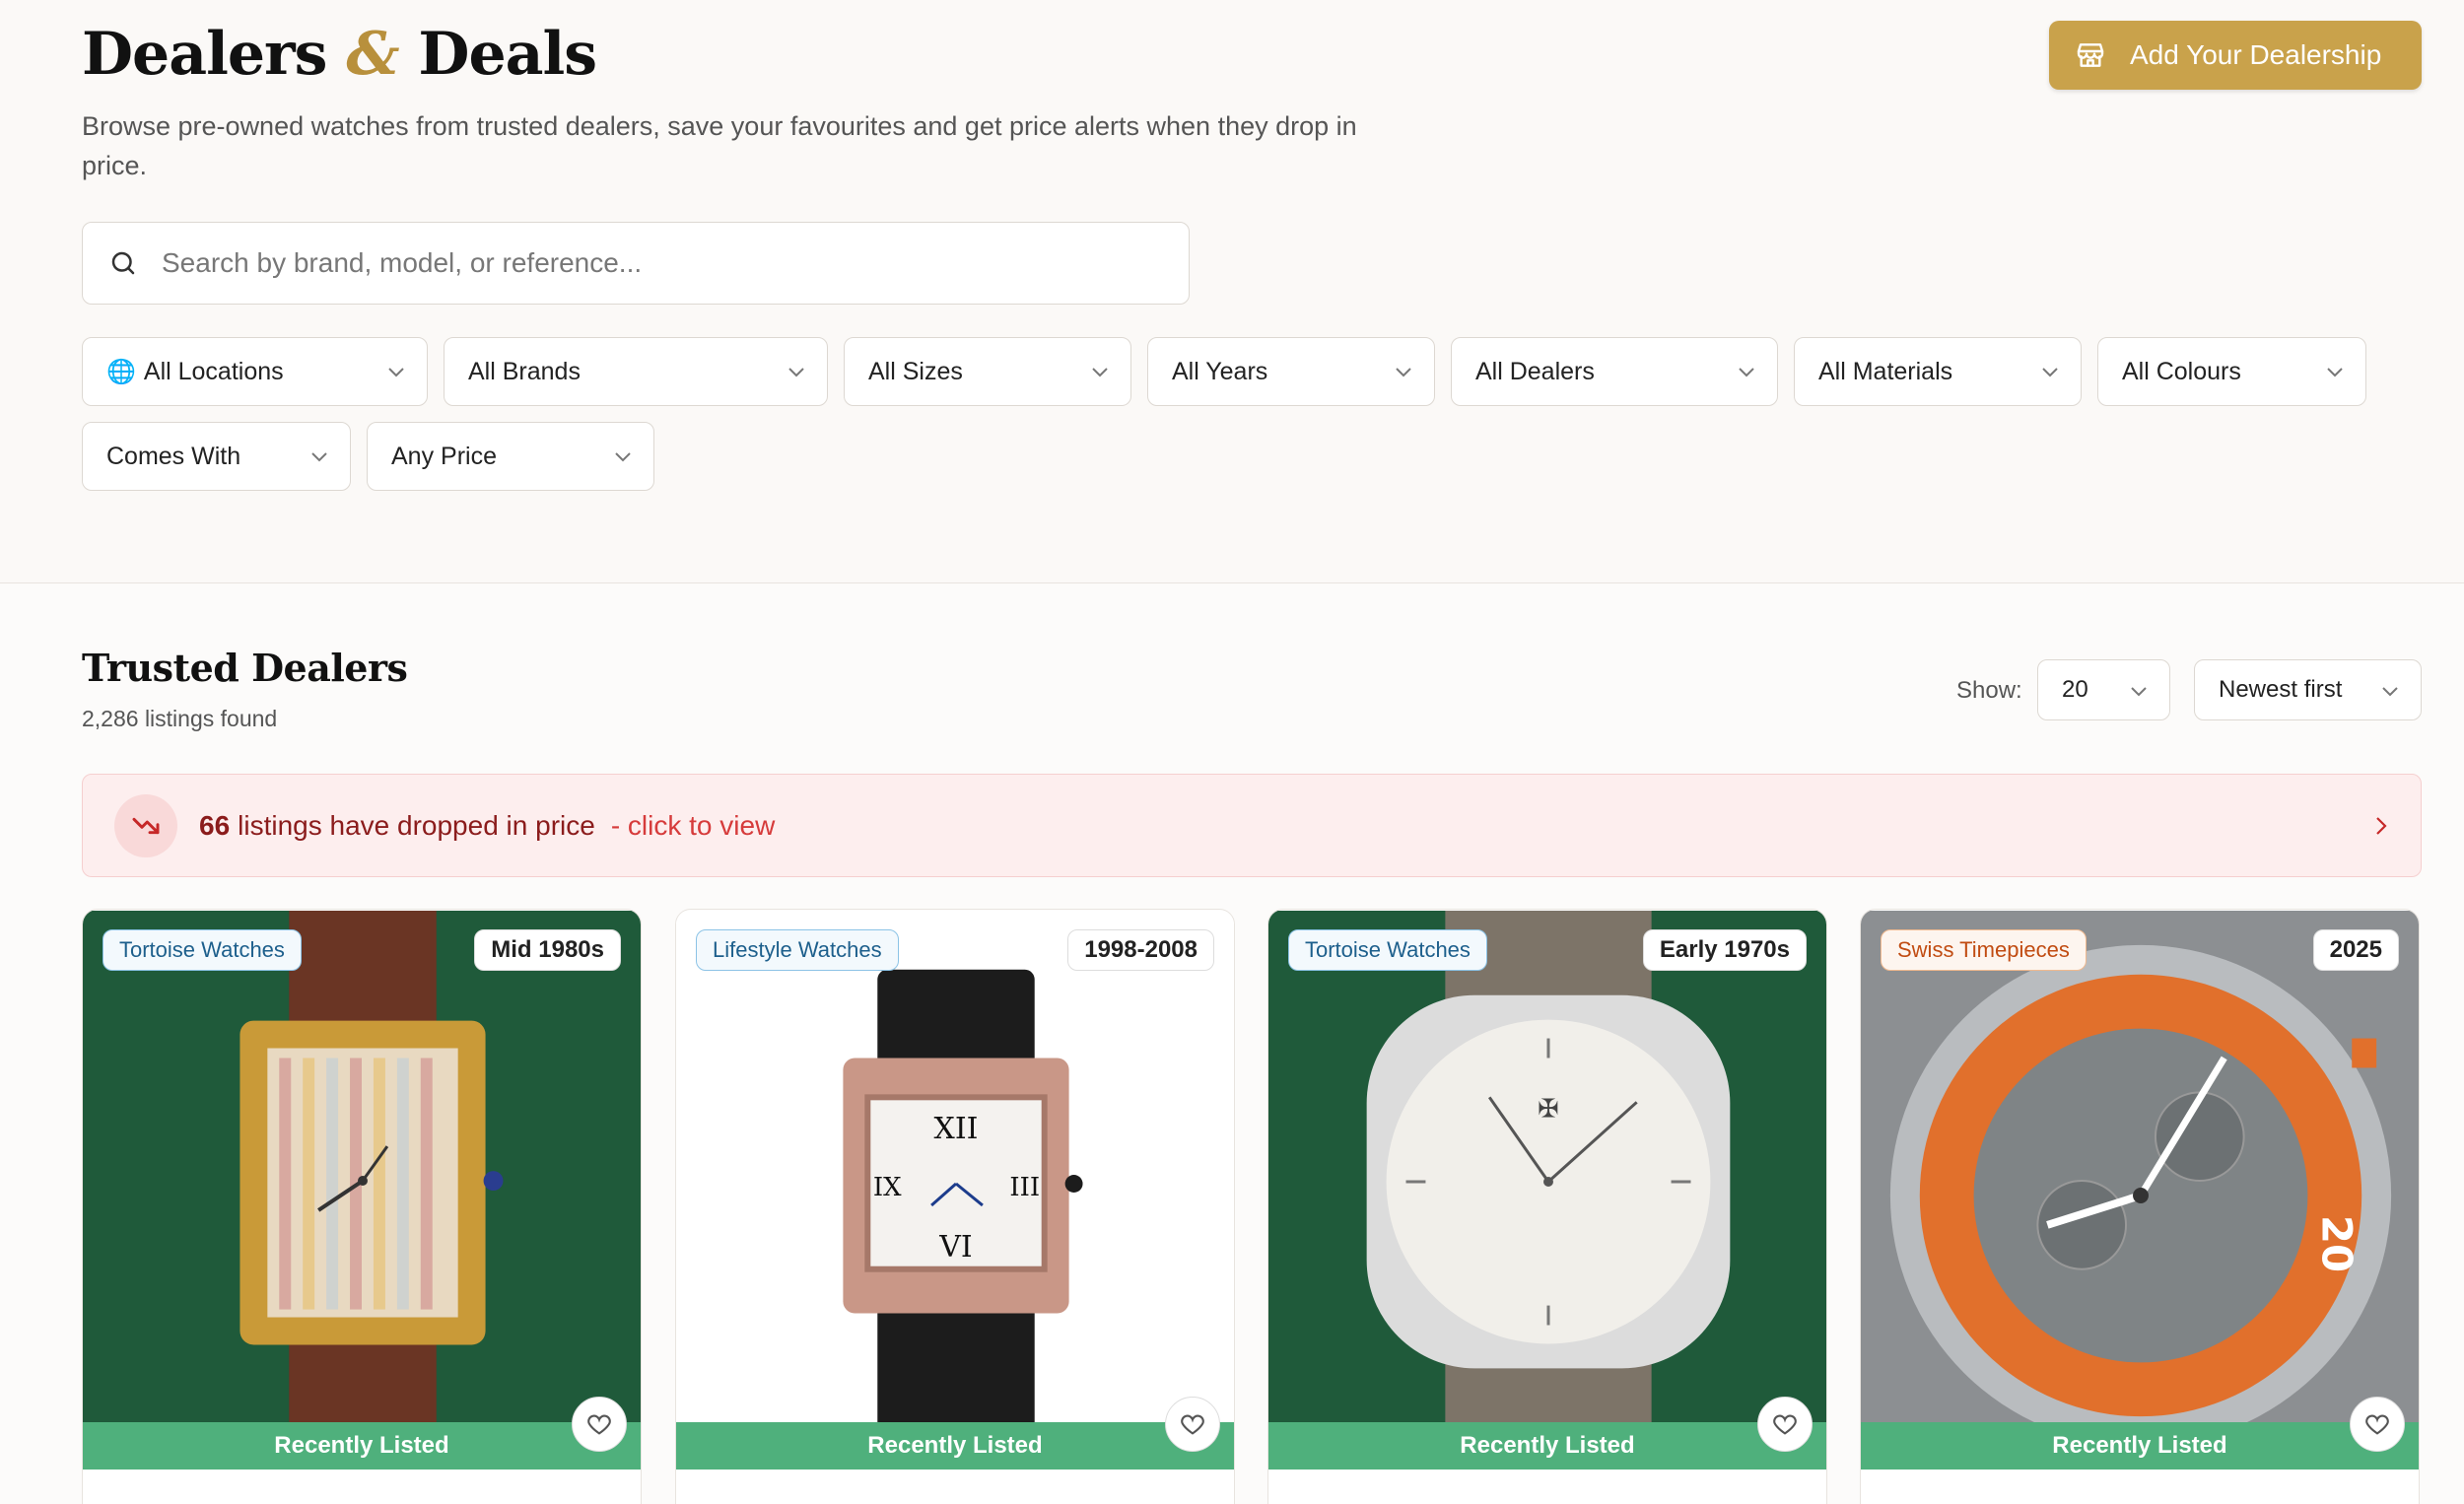  What do you see at coordinates (797, 950) in the screenshot?
I see `dealer-badge: Lifestyle Watches` at bounding box center [797, 950].